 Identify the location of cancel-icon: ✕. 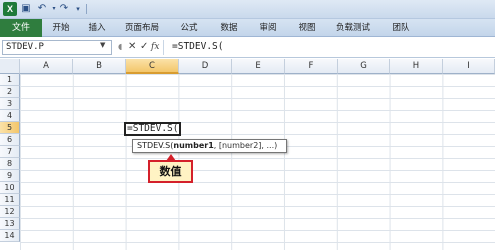
(132, 47).